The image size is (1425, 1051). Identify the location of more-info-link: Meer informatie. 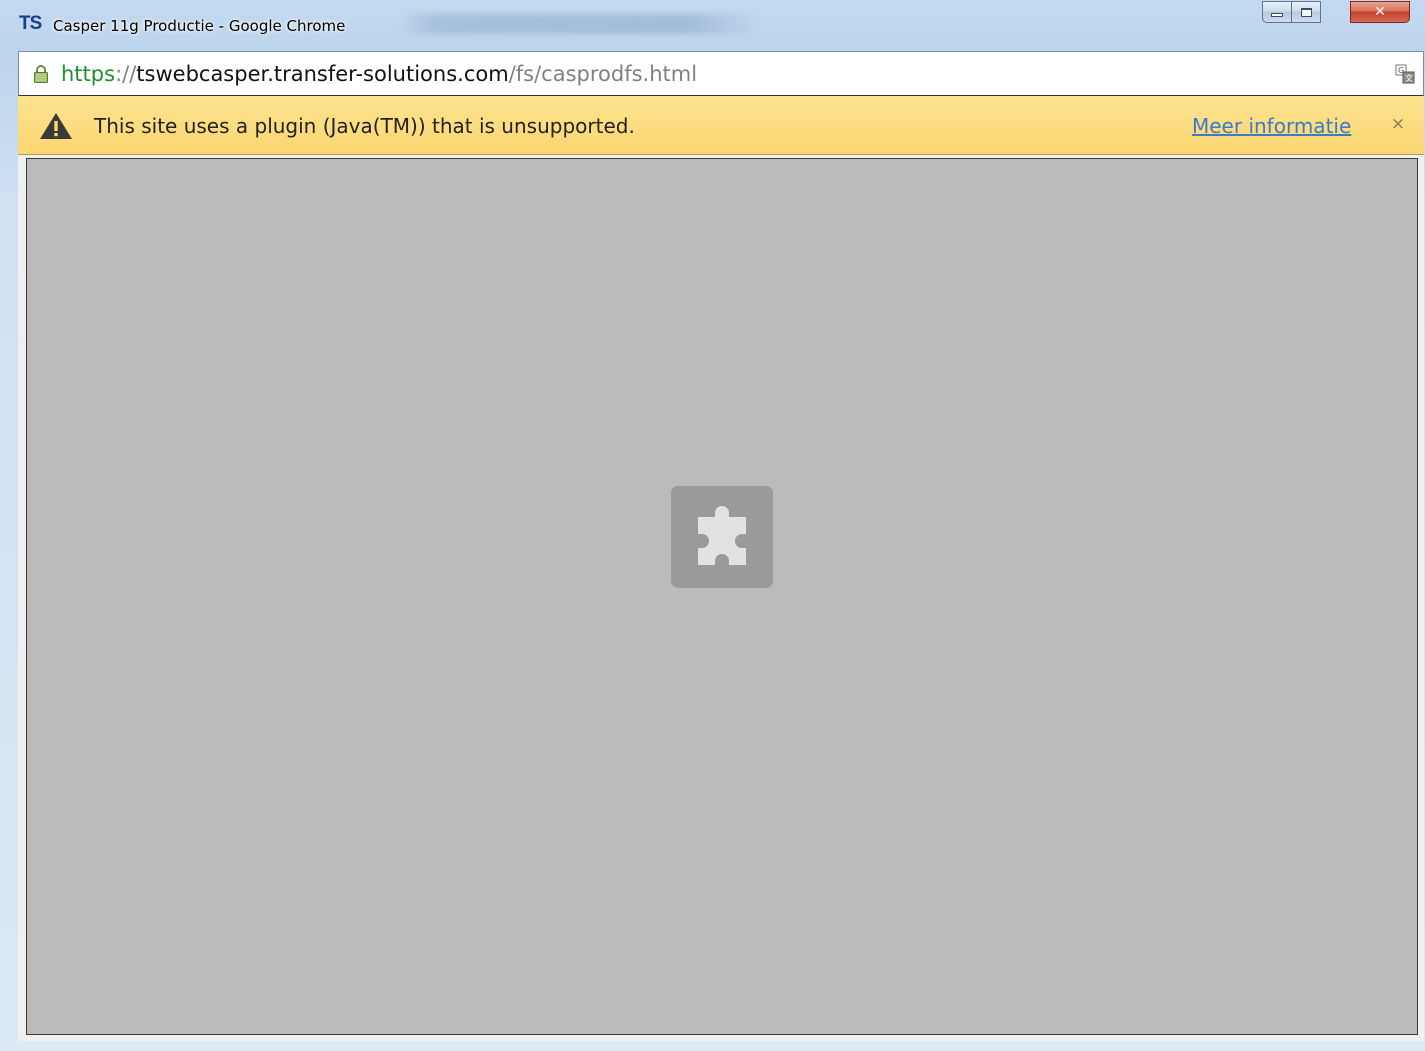
(1271, 126).